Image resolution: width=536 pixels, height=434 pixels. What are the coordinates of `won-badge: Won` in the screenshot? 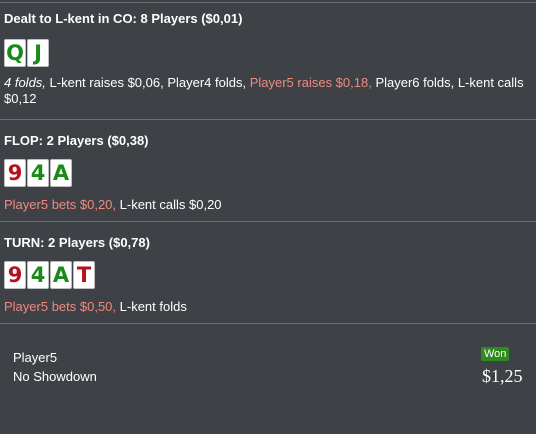 It's located at (495, 354).